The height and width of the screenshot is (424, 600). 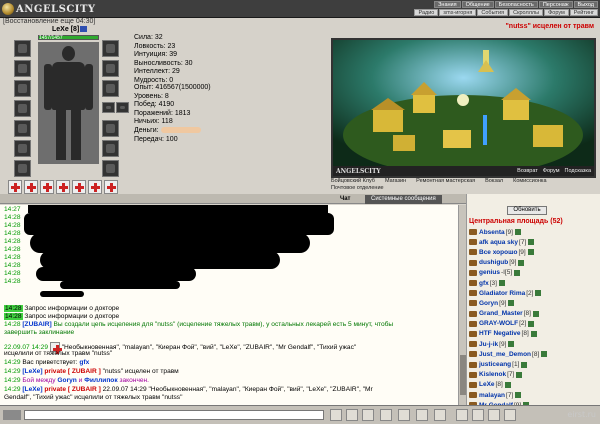 What do you see at coordinates (498, 323) in the screenshot?
I see `user-name: GRAY-WOLF` at bounding box center [498, 323].